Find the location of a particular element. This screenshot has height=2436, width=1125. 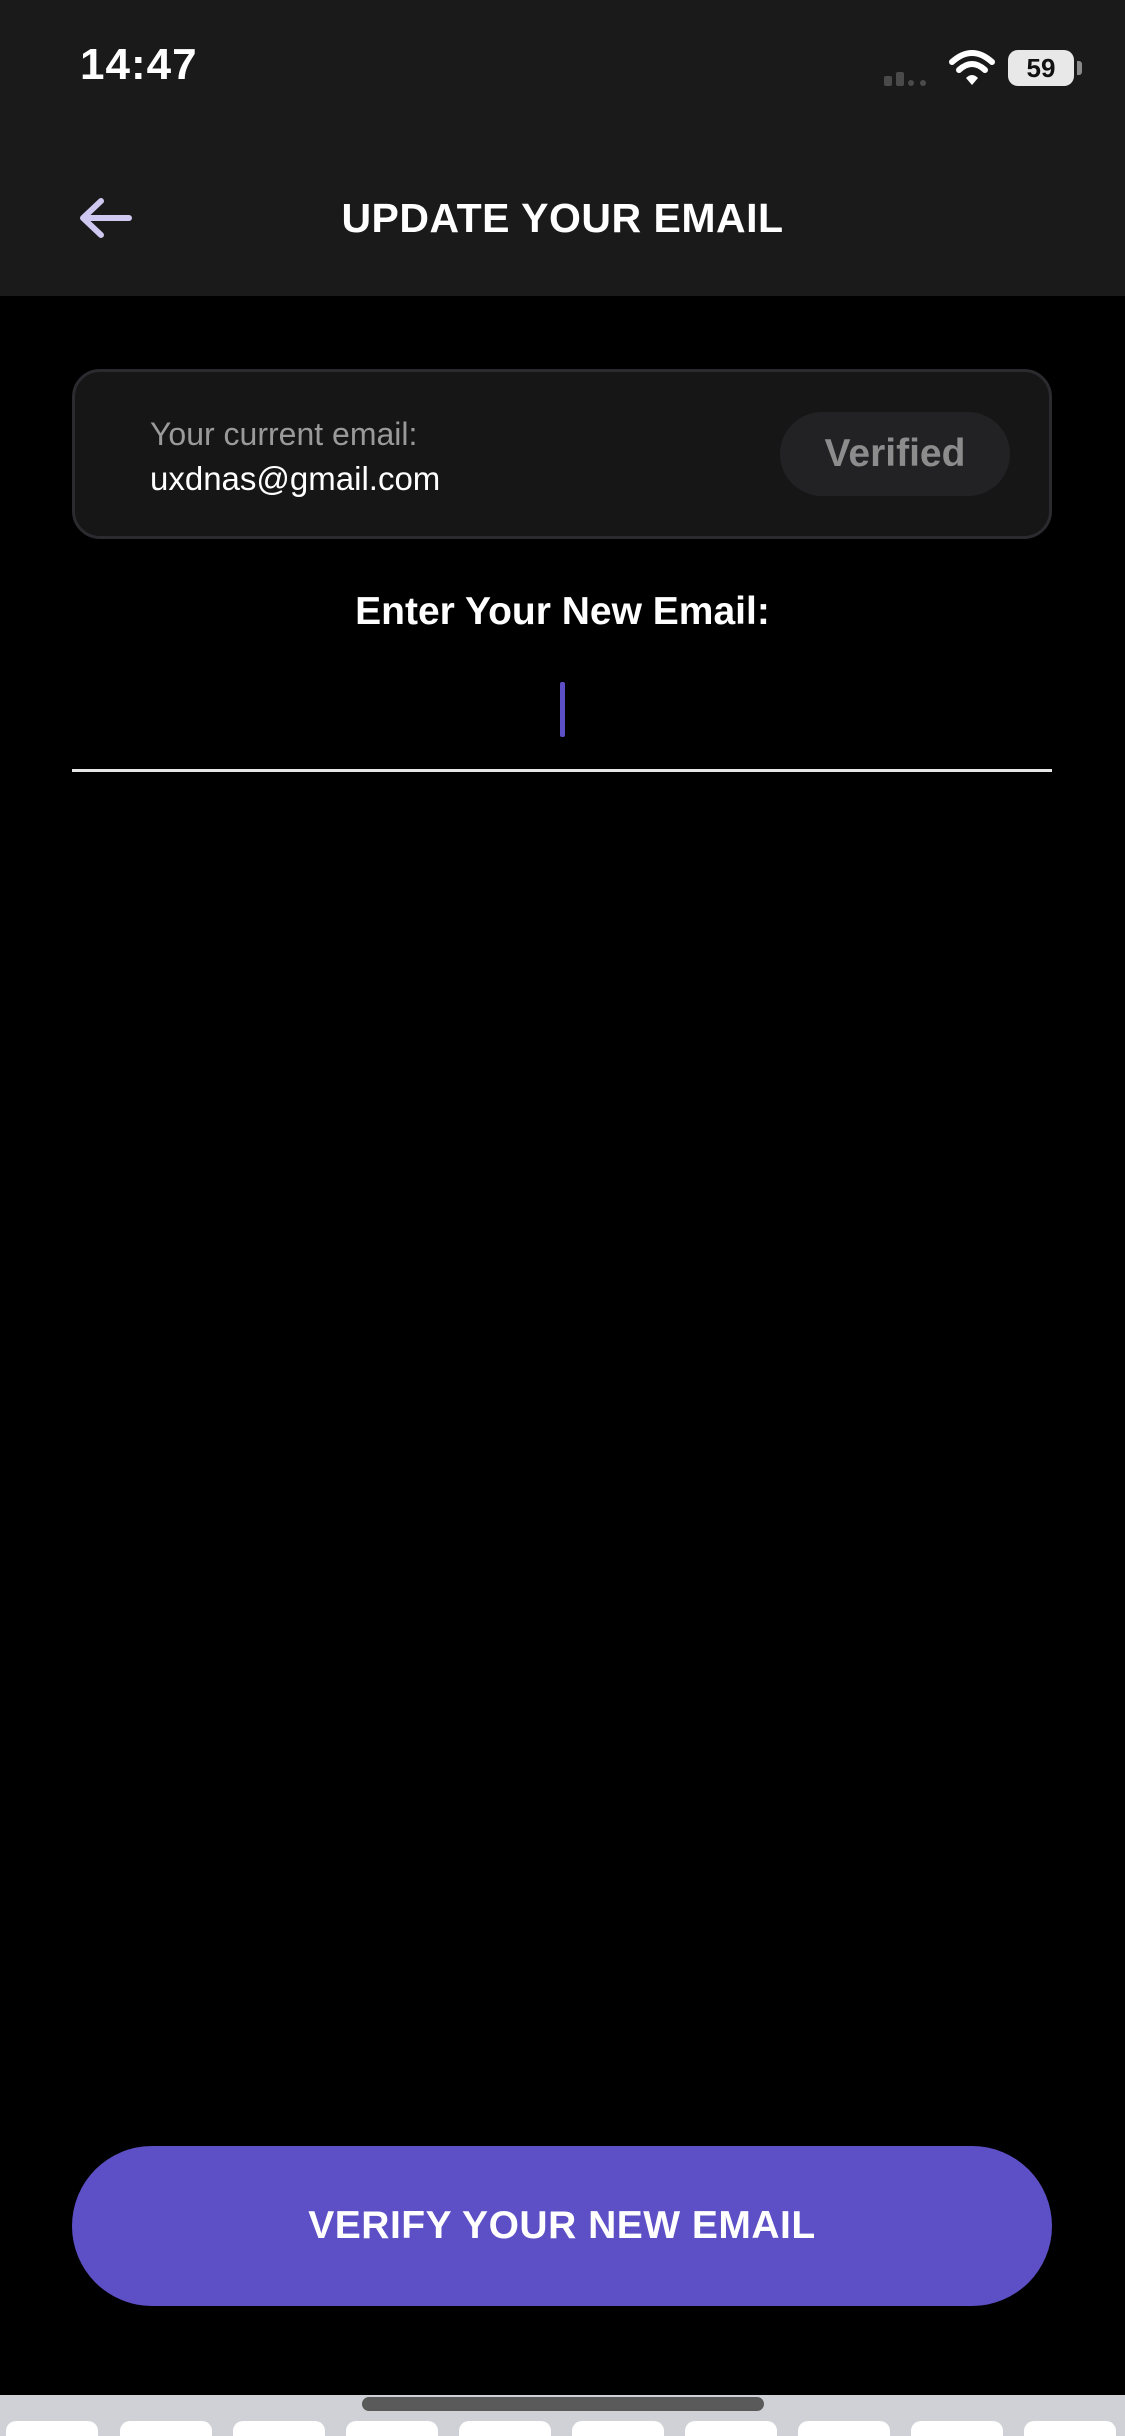

back-button is located at coordinates (105, 218).